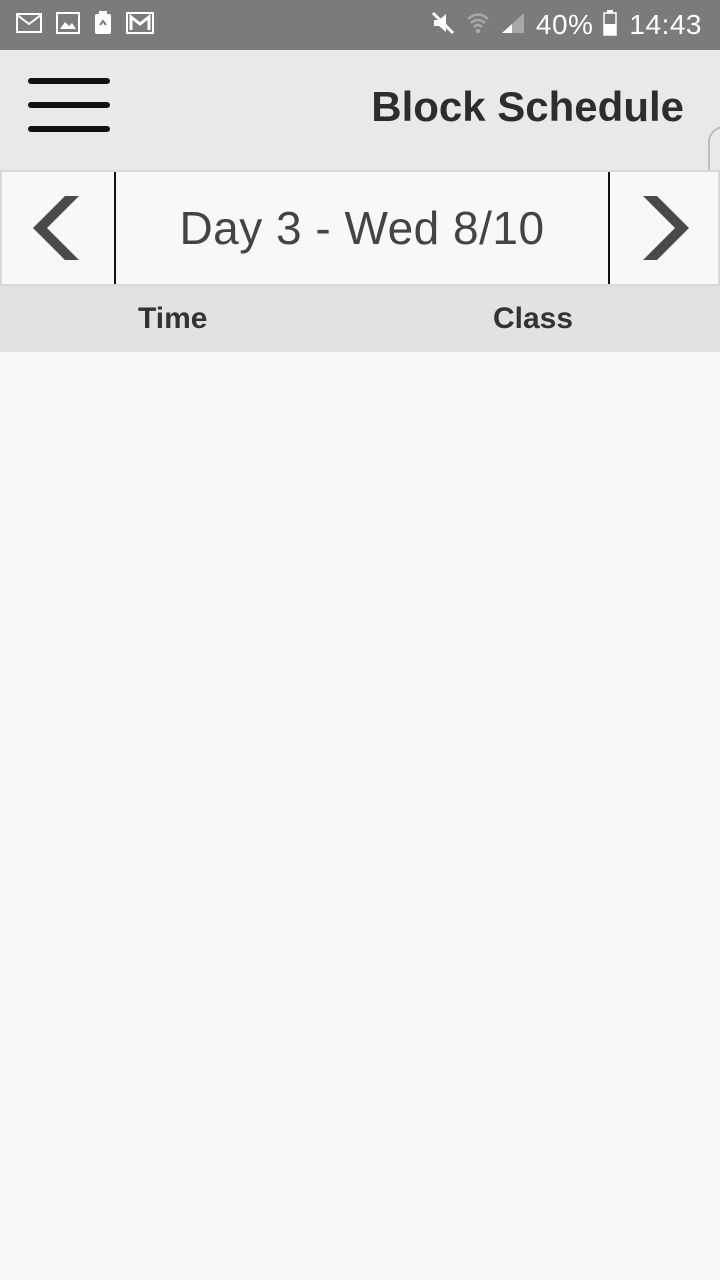 The width and height of the screenshot is (720, 1280). What do you see at coordinates (140, 25) in the screenshot?
I see `gmail-icon` at bounding box center [140, 25].